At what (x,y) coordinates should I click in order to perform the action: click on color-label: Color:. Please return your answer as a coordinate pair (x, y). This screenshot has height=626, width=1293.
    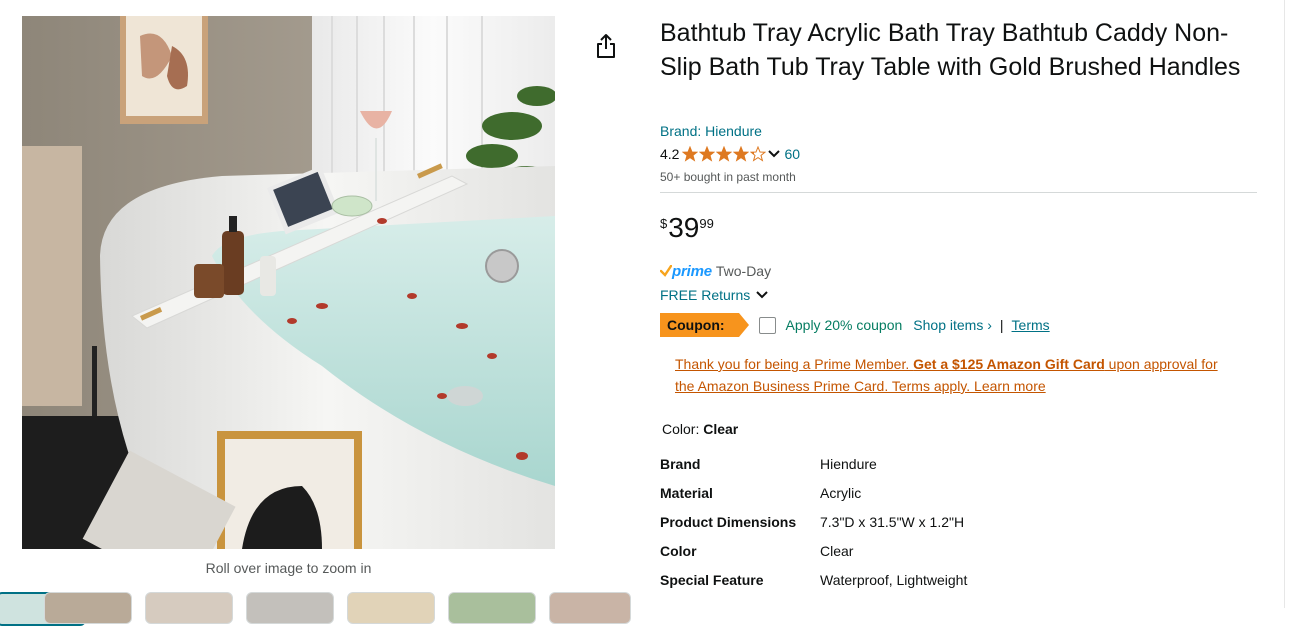
    Looking at the image, I should click on (683, 429).